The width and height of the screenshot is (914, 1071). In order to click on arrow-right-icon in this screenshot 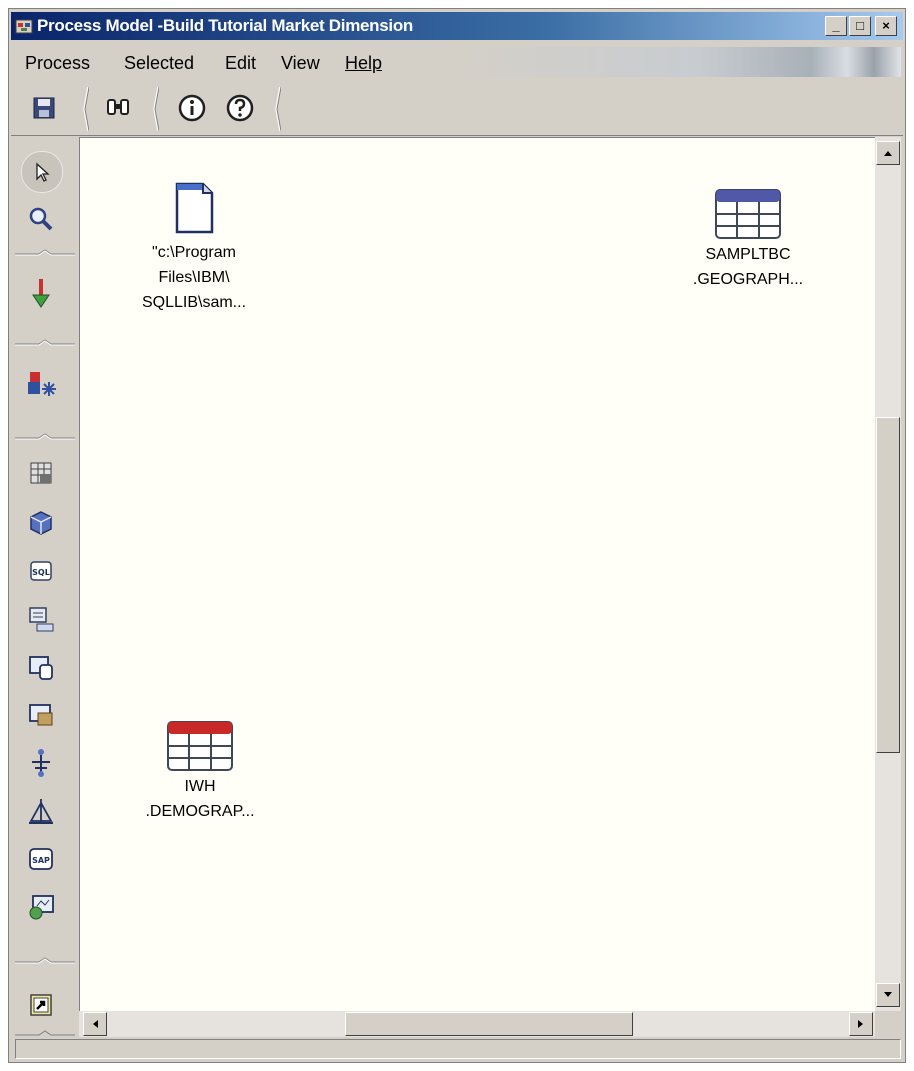, I will do `click(860, 1024)`.